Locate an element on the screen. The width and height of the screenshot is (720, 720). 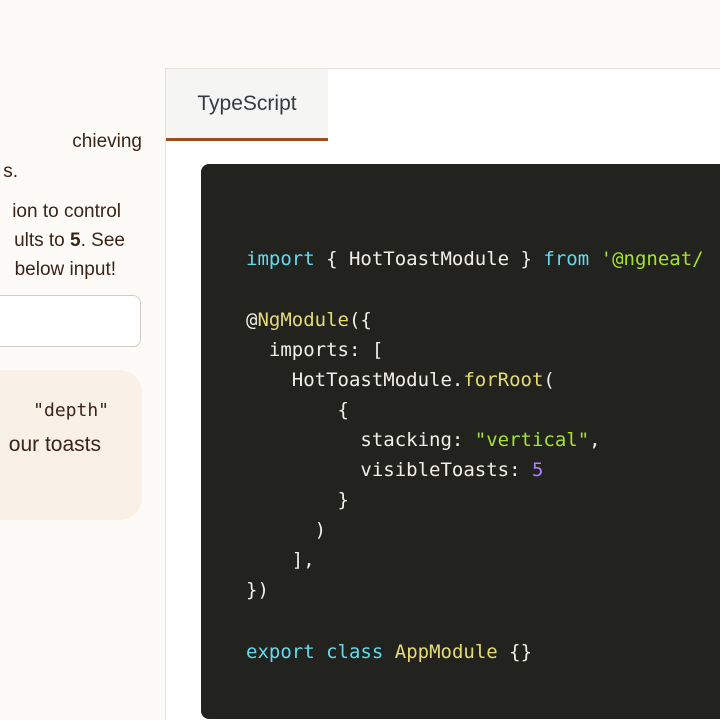
code-line: } is located at coordinates (297, 500).